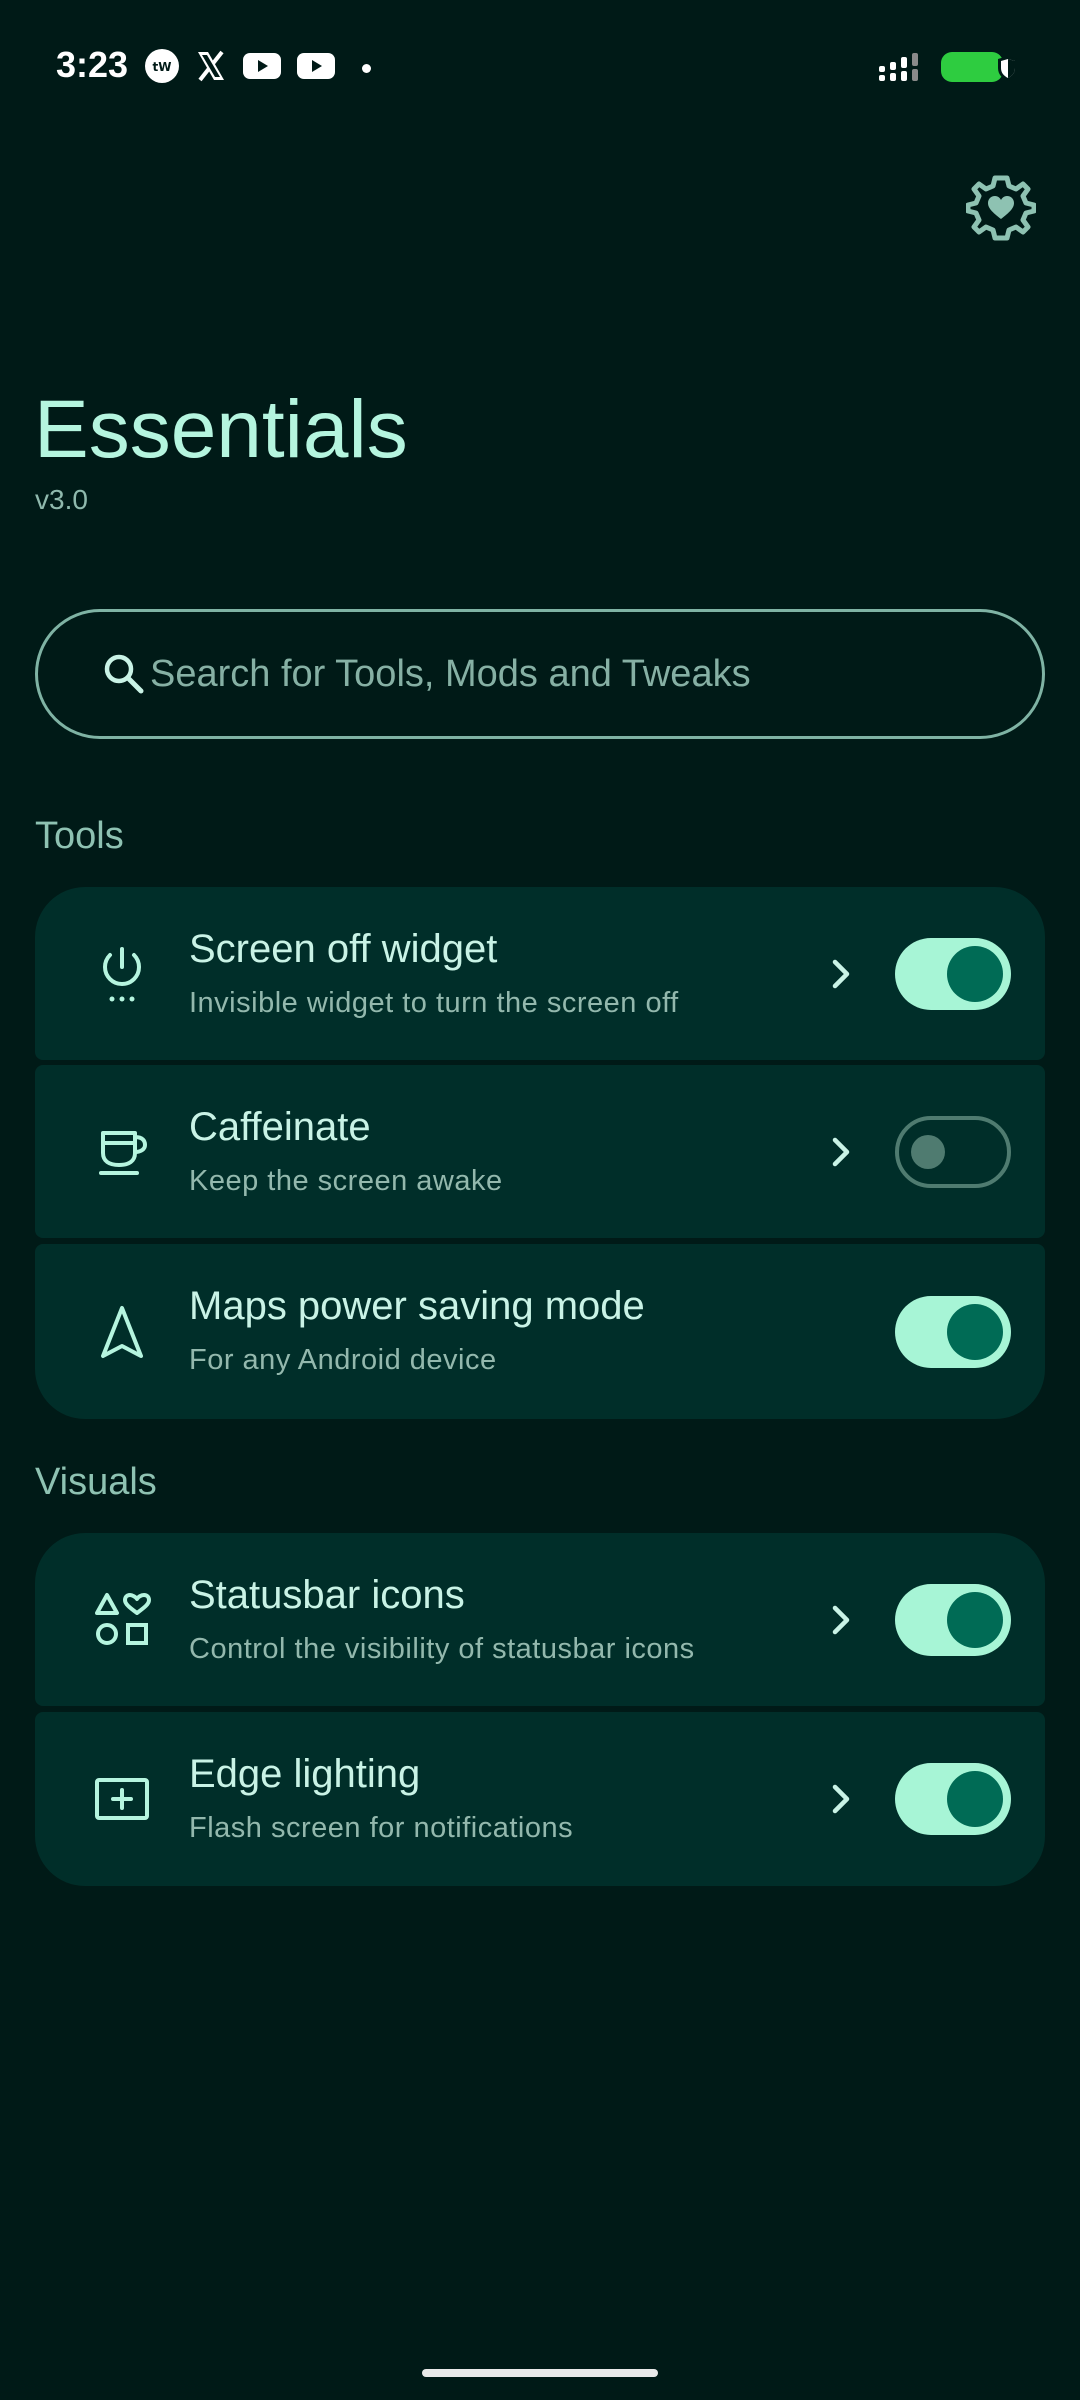 The height and width of the screenshot is (2400, 1080). I want to click on item-subtitle: Flash screen for notifications, so click(381, 1828).